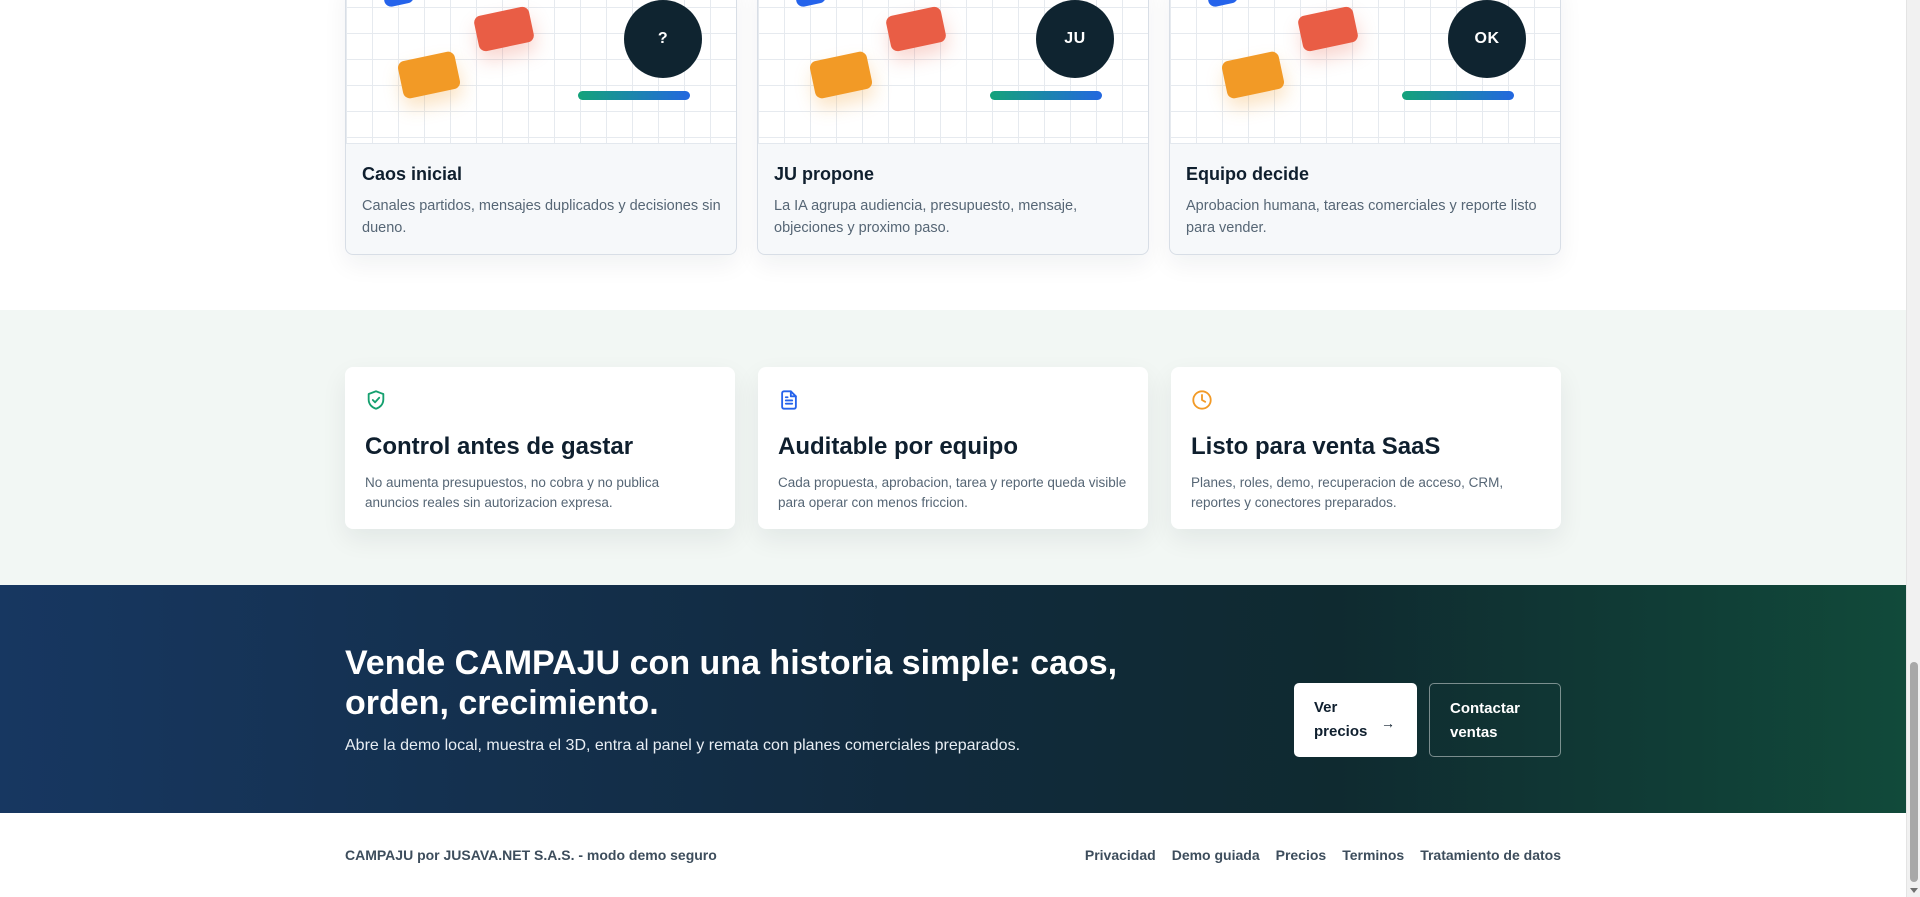  I want to click on scrollbar-thumb, so click(1914, 772).